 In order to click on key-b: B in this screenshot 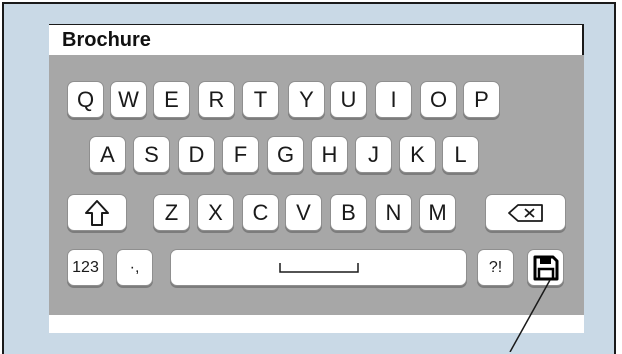, I will do `click(348, 212)`.